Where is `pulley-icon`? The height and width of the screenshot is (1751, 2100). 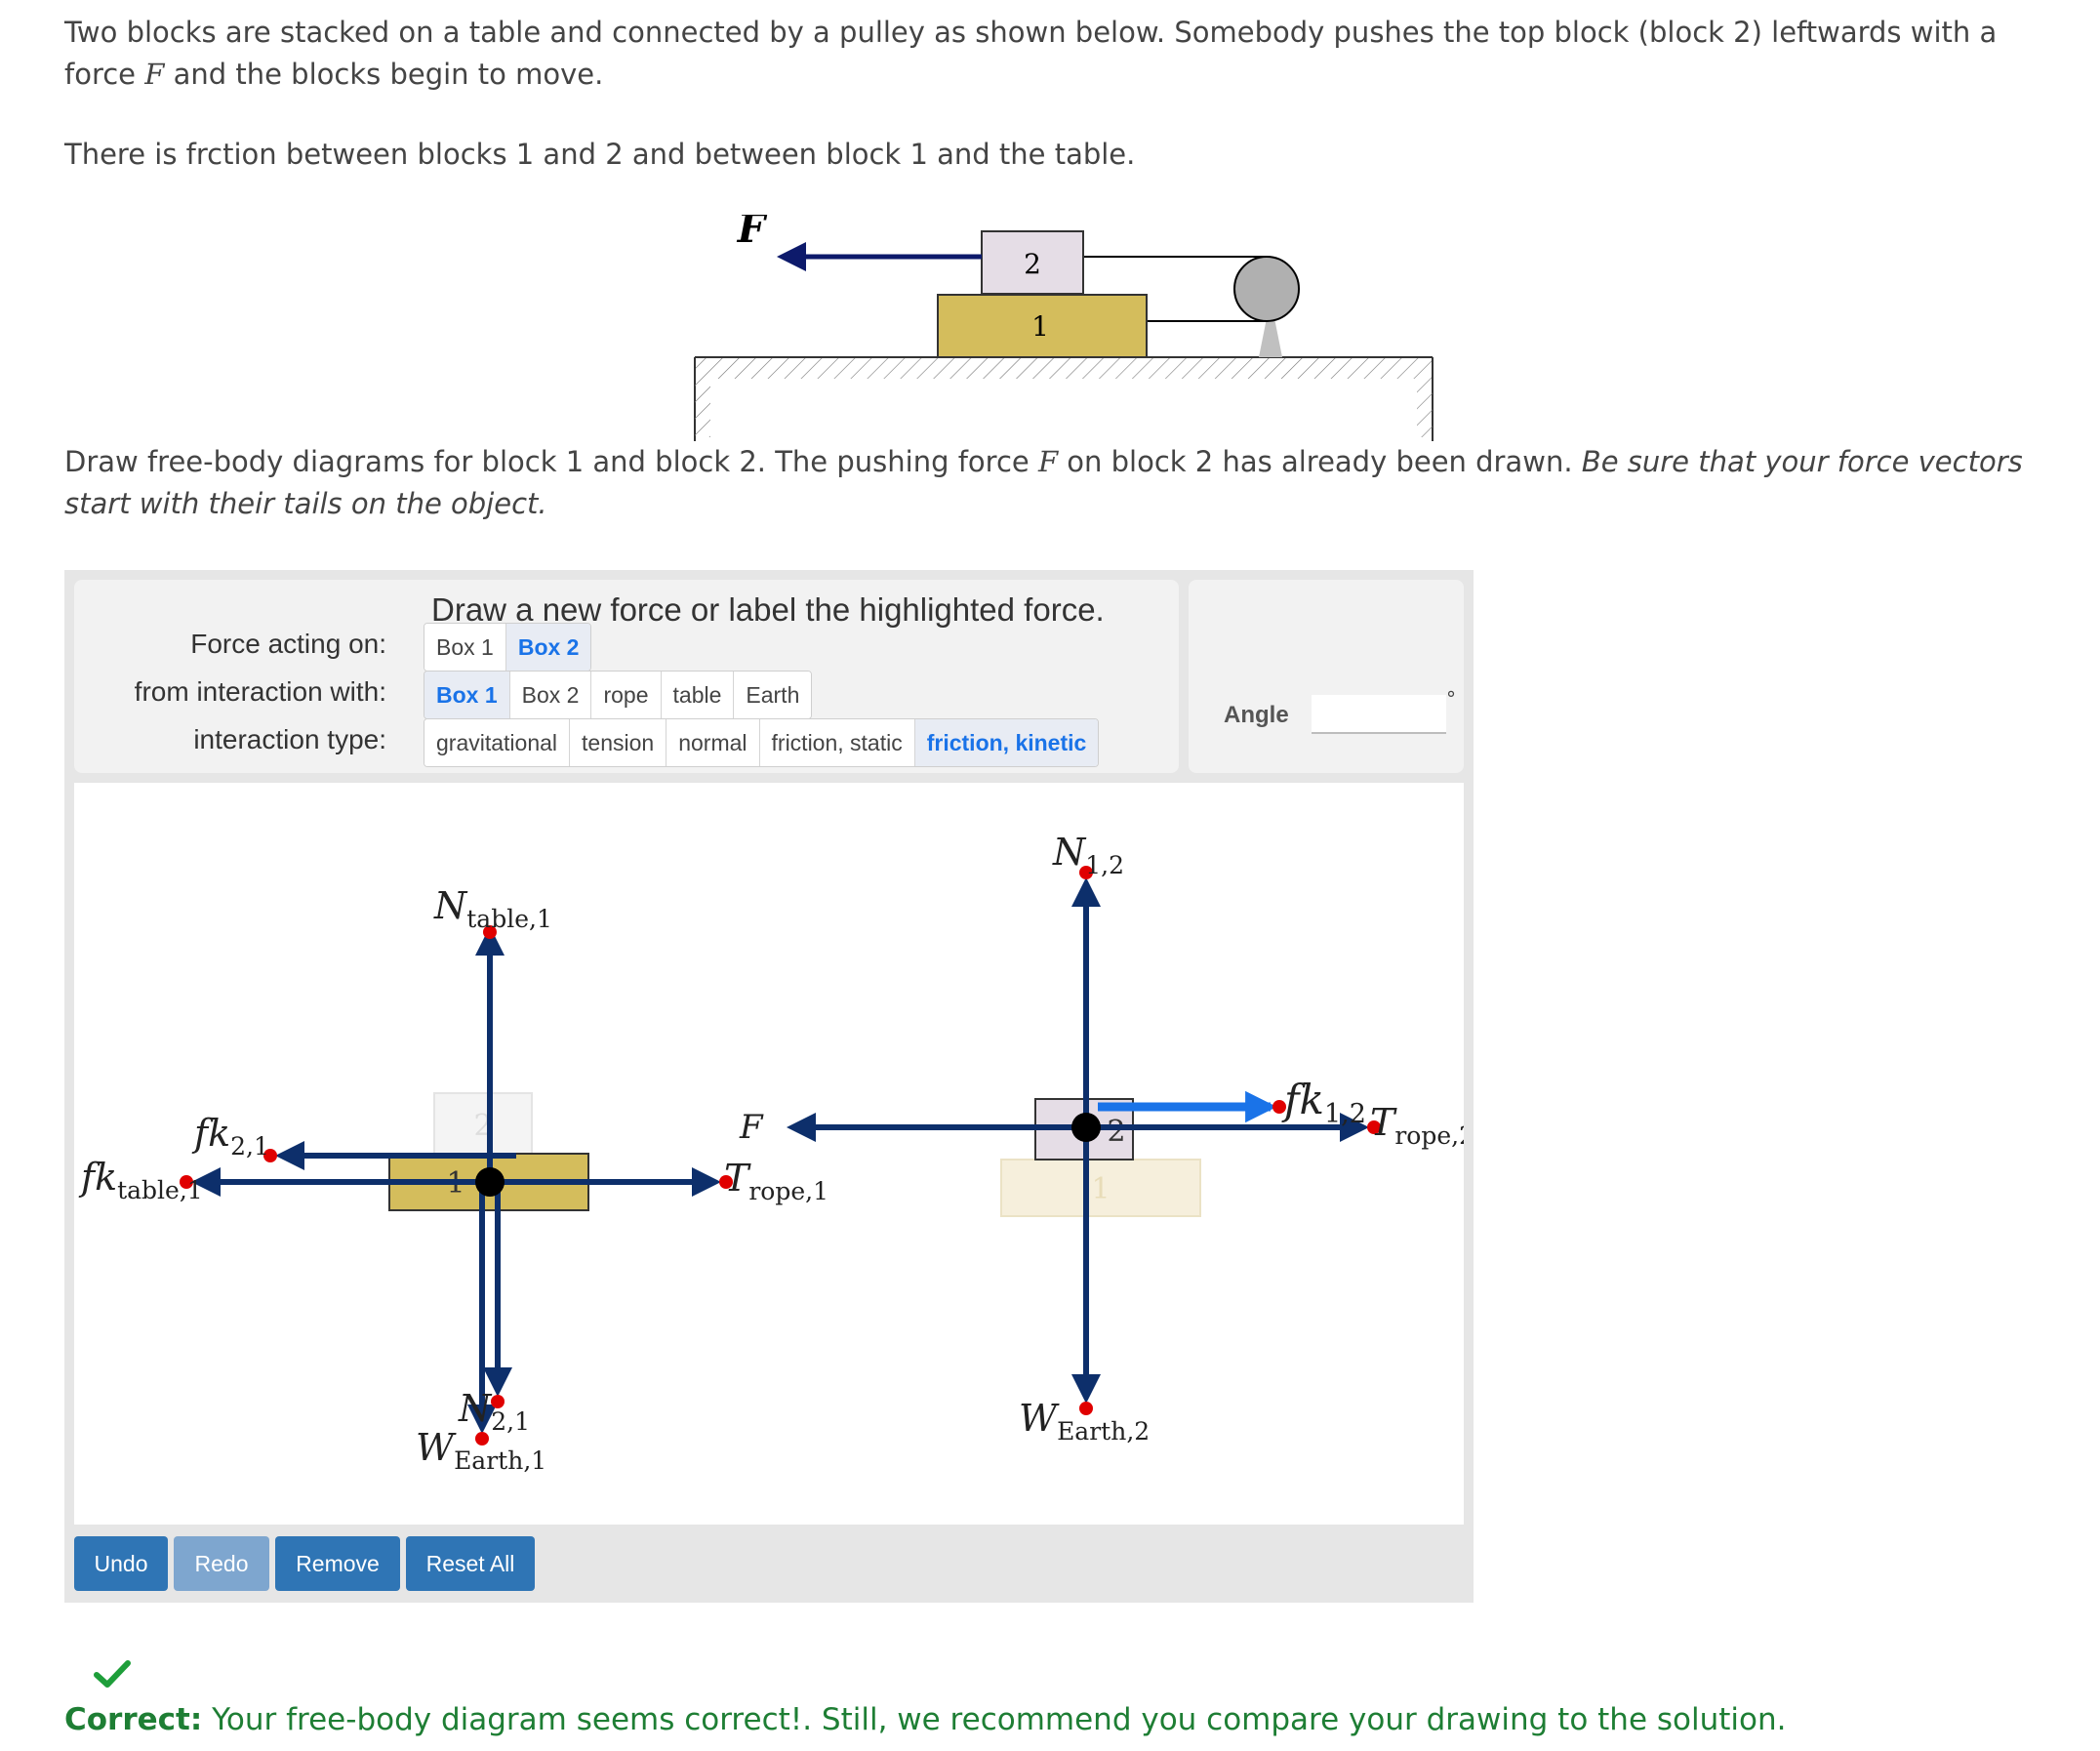
pulley-icon is located at coordinates (1266, 289).